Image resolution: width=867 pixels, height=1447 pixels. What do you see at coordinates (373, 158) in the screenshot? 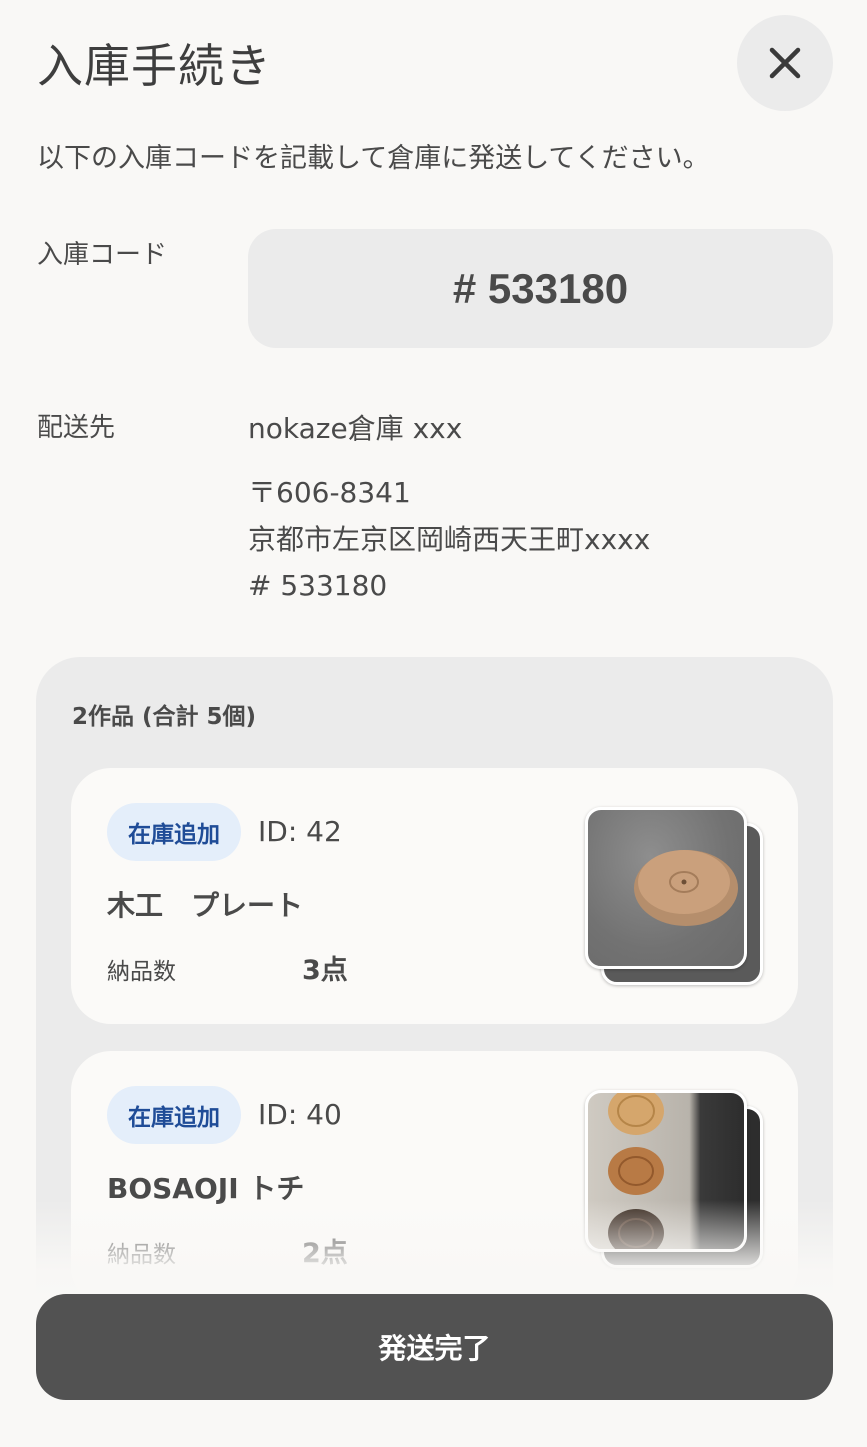
I see `instruction-text: 以下の入庫コードを記載して倉庫に発送してください。` at bounding box center [373, 158].